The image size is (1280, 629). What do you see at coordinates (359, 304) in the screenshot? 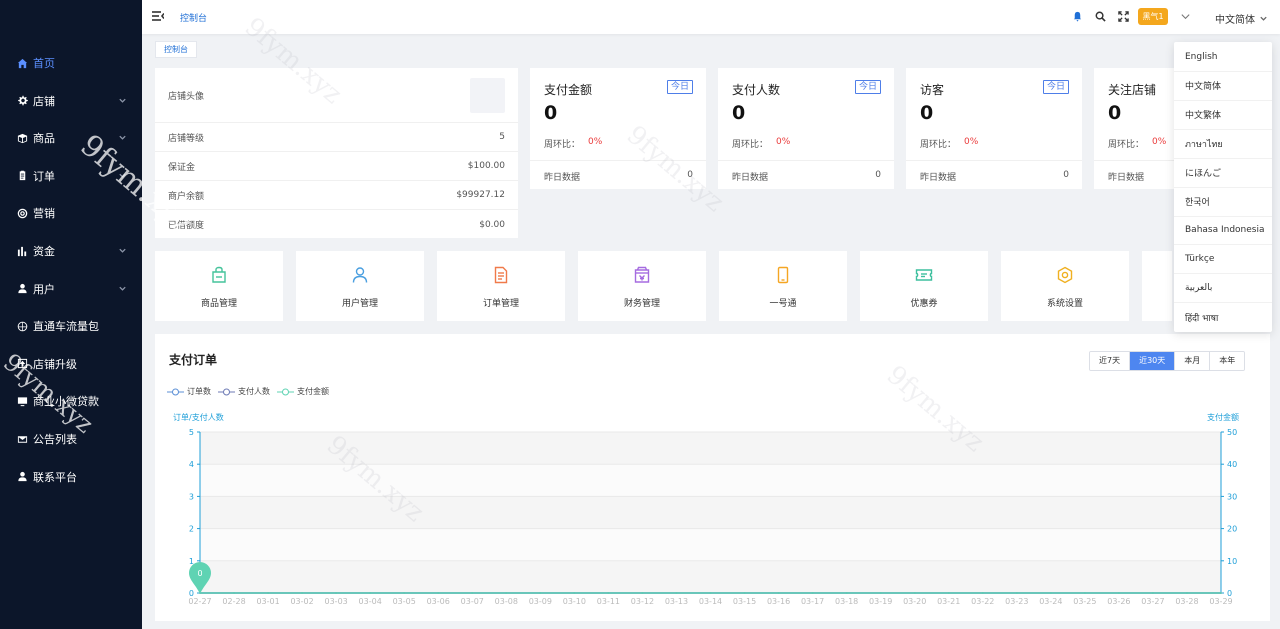
I see `quick-link-label: 用户管理` at bounding box center [359, 304].